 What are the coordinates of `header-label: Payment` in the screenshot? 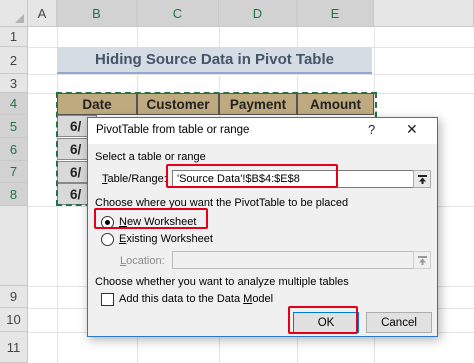 It's located at (258, 104).